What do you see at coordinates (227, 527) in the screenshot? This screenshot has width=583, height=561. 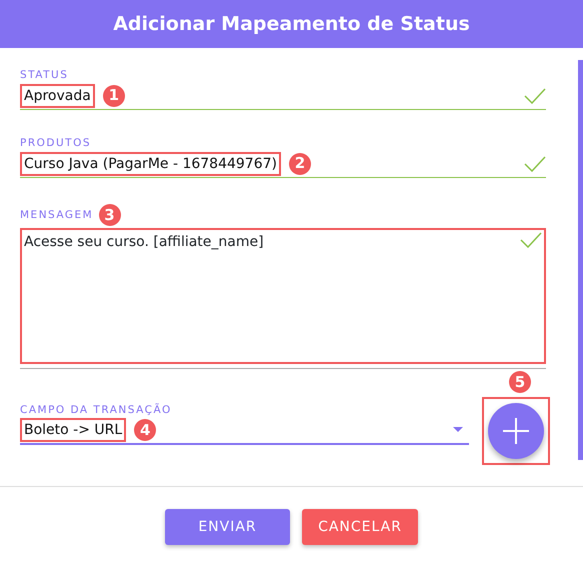 I see `submit-button: ENVIAR` at bounding box center [227, 527].